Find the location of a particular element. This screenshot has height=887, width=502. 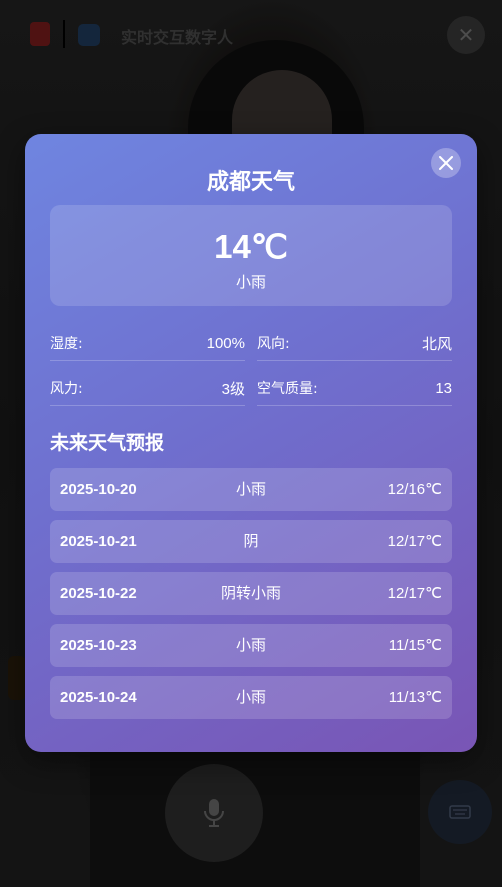

forecast-date: 2025-10-22 is located at coordinates (98, 593).